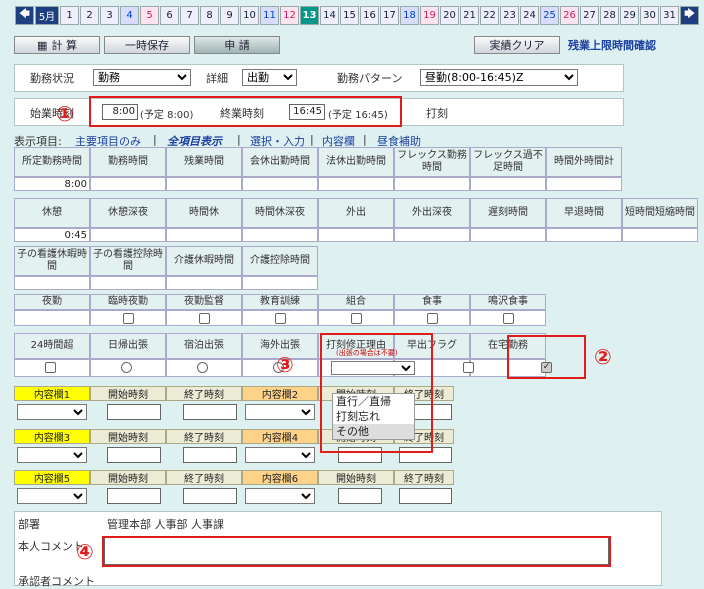 The height and width of the screenshot is (589, 704). Describe the element at coordinates (269, 77) in the screenshot. I see `detail-select: 出勤` at that location.